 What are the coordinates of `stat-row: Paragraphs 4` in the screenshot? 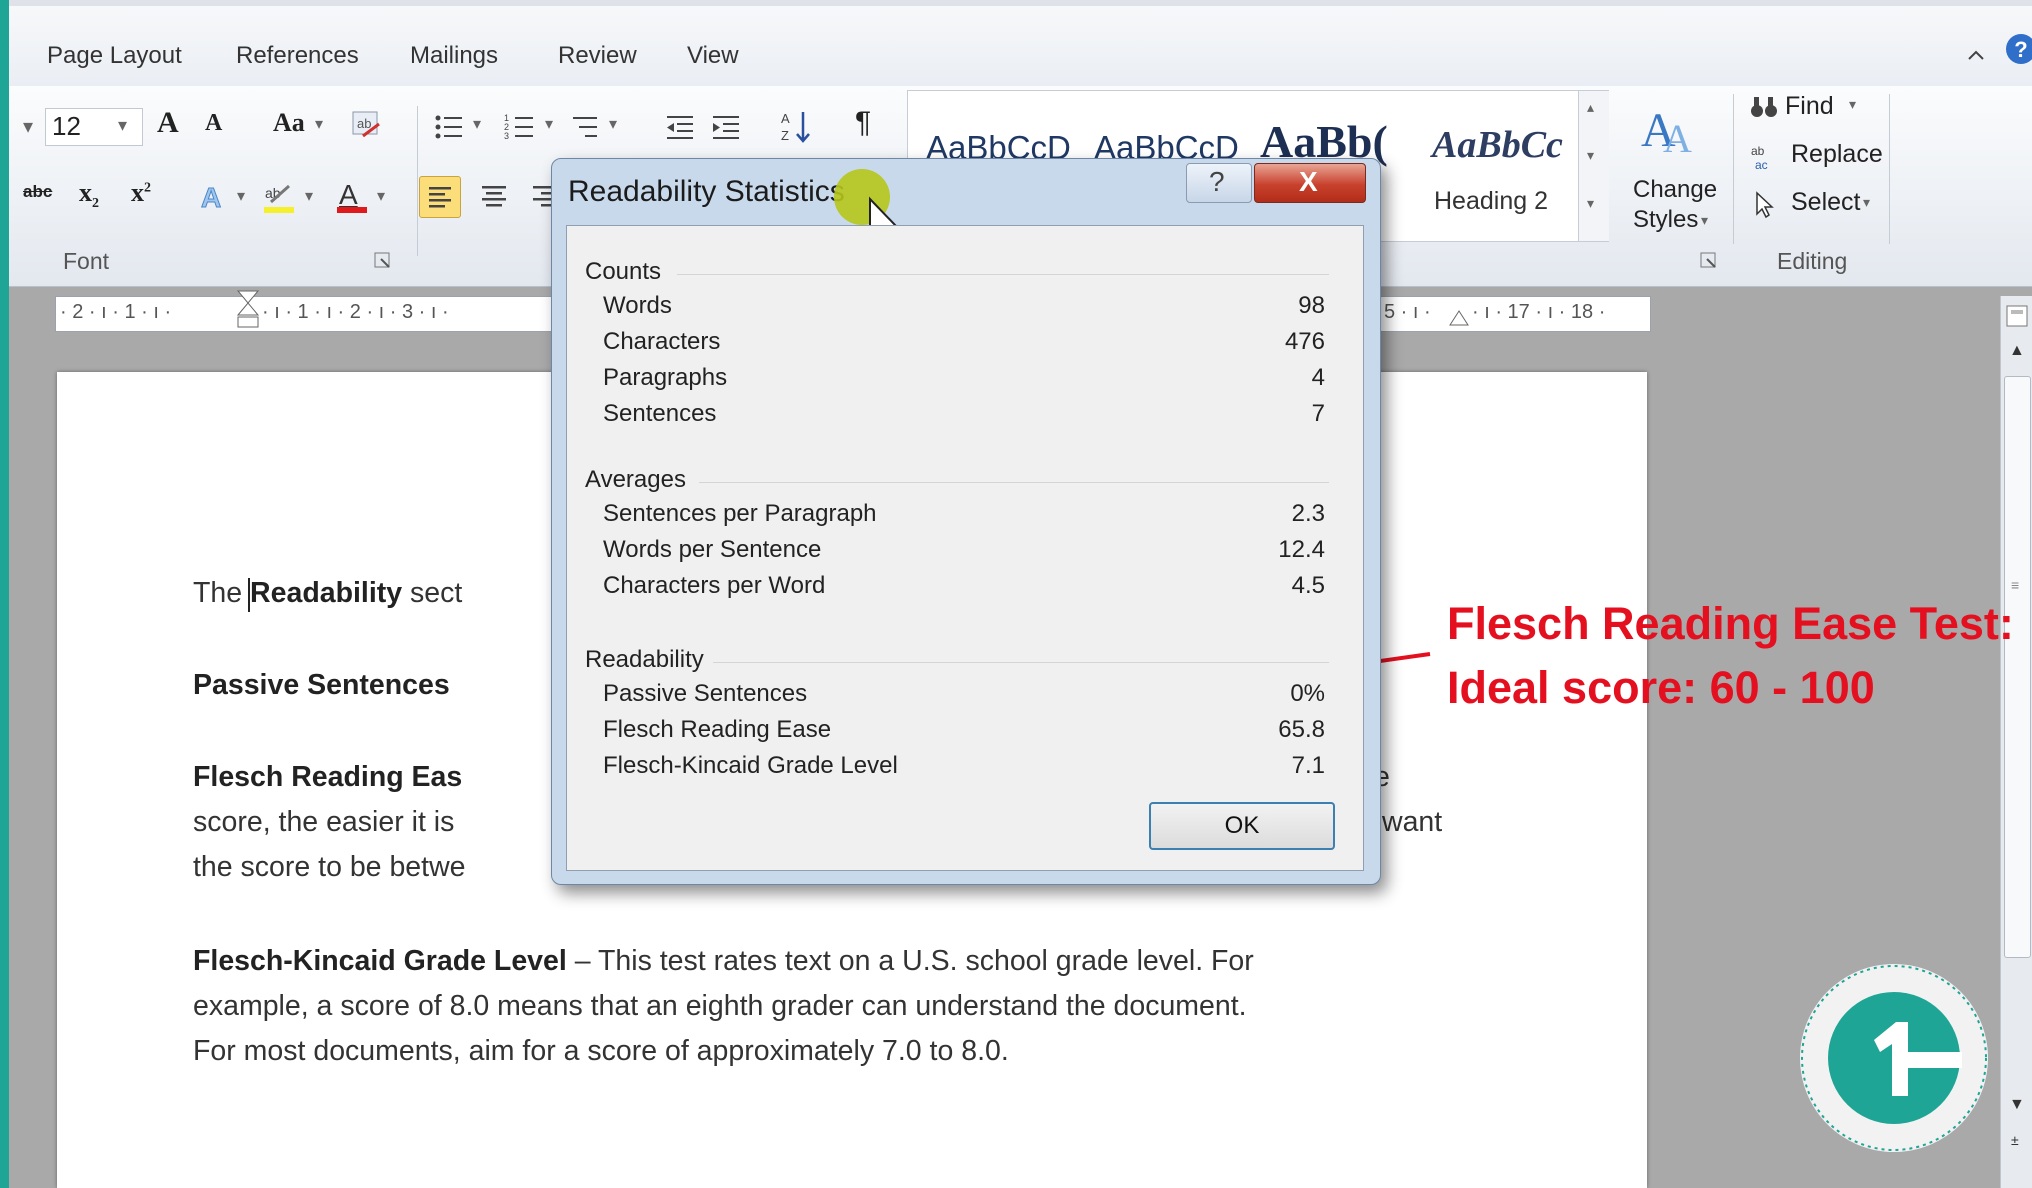 It's located at (964, 382).